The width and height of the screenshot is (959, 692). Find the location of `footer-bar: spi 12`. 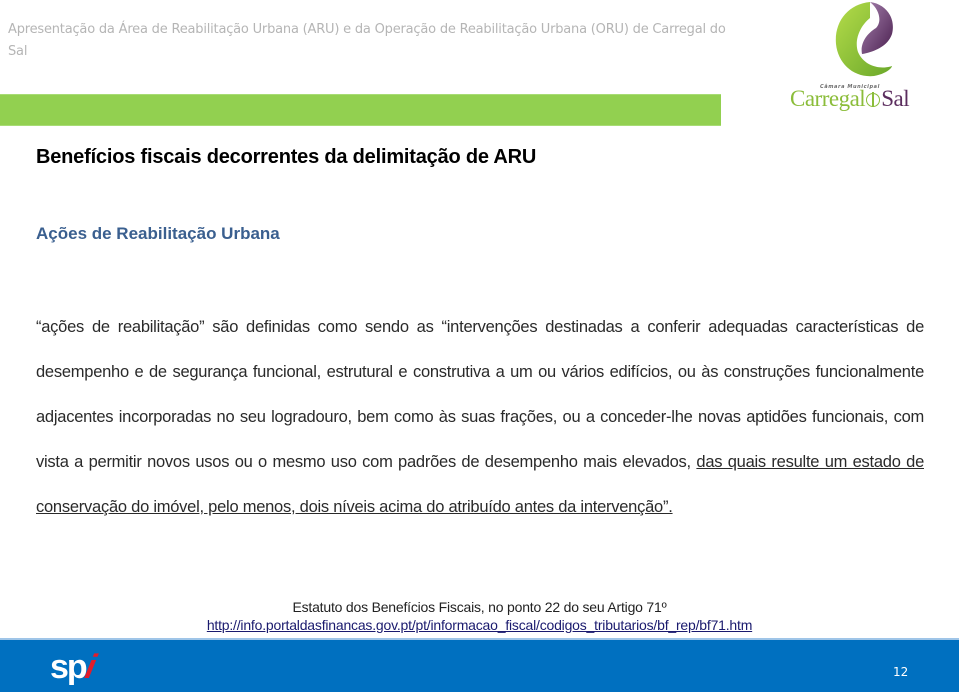

footer-bar: spi 12 is located at coordinates (479, 665).